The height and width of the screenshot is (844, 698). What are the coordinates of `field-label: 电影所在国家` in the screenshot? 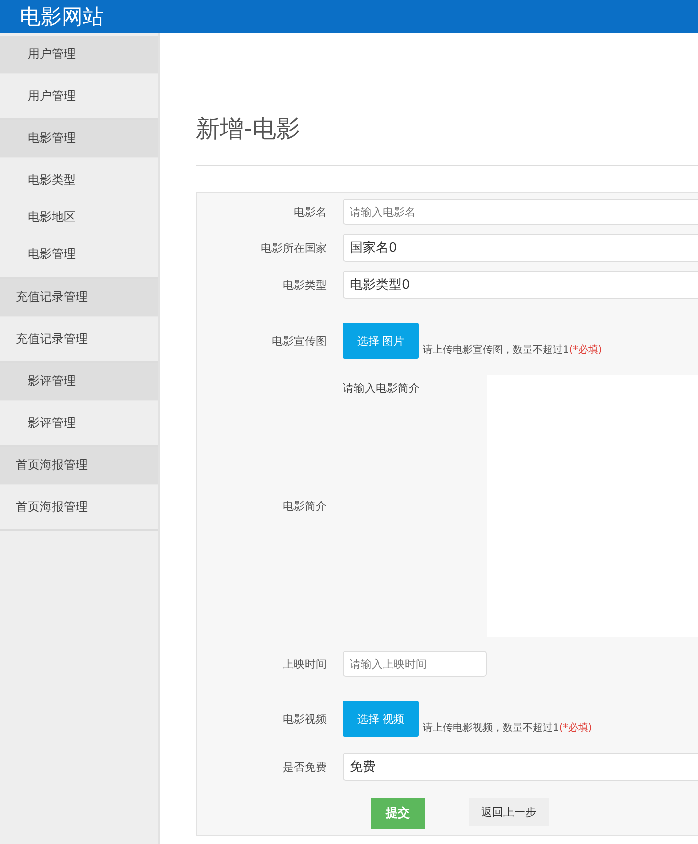 It's located at (294, 248).